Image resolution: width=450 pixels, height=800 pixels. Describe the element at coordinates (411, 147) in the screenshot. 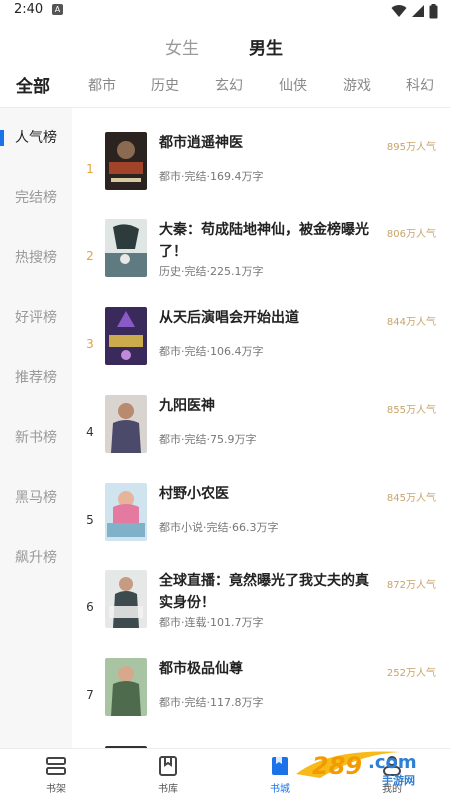

I see `popularity-count: 895万人气` at that location.